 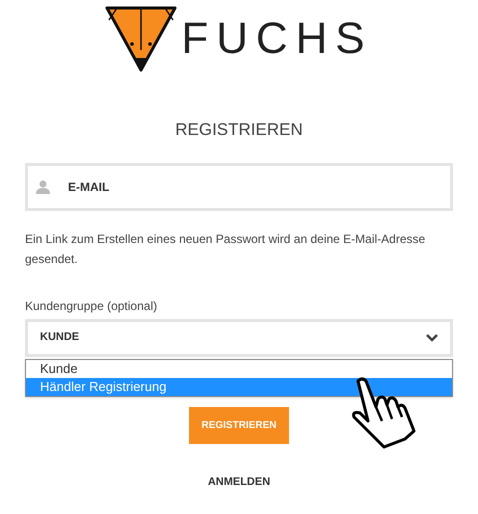 I want to click on page-title: REGISTRIEREN, so click(x=239, y=130).